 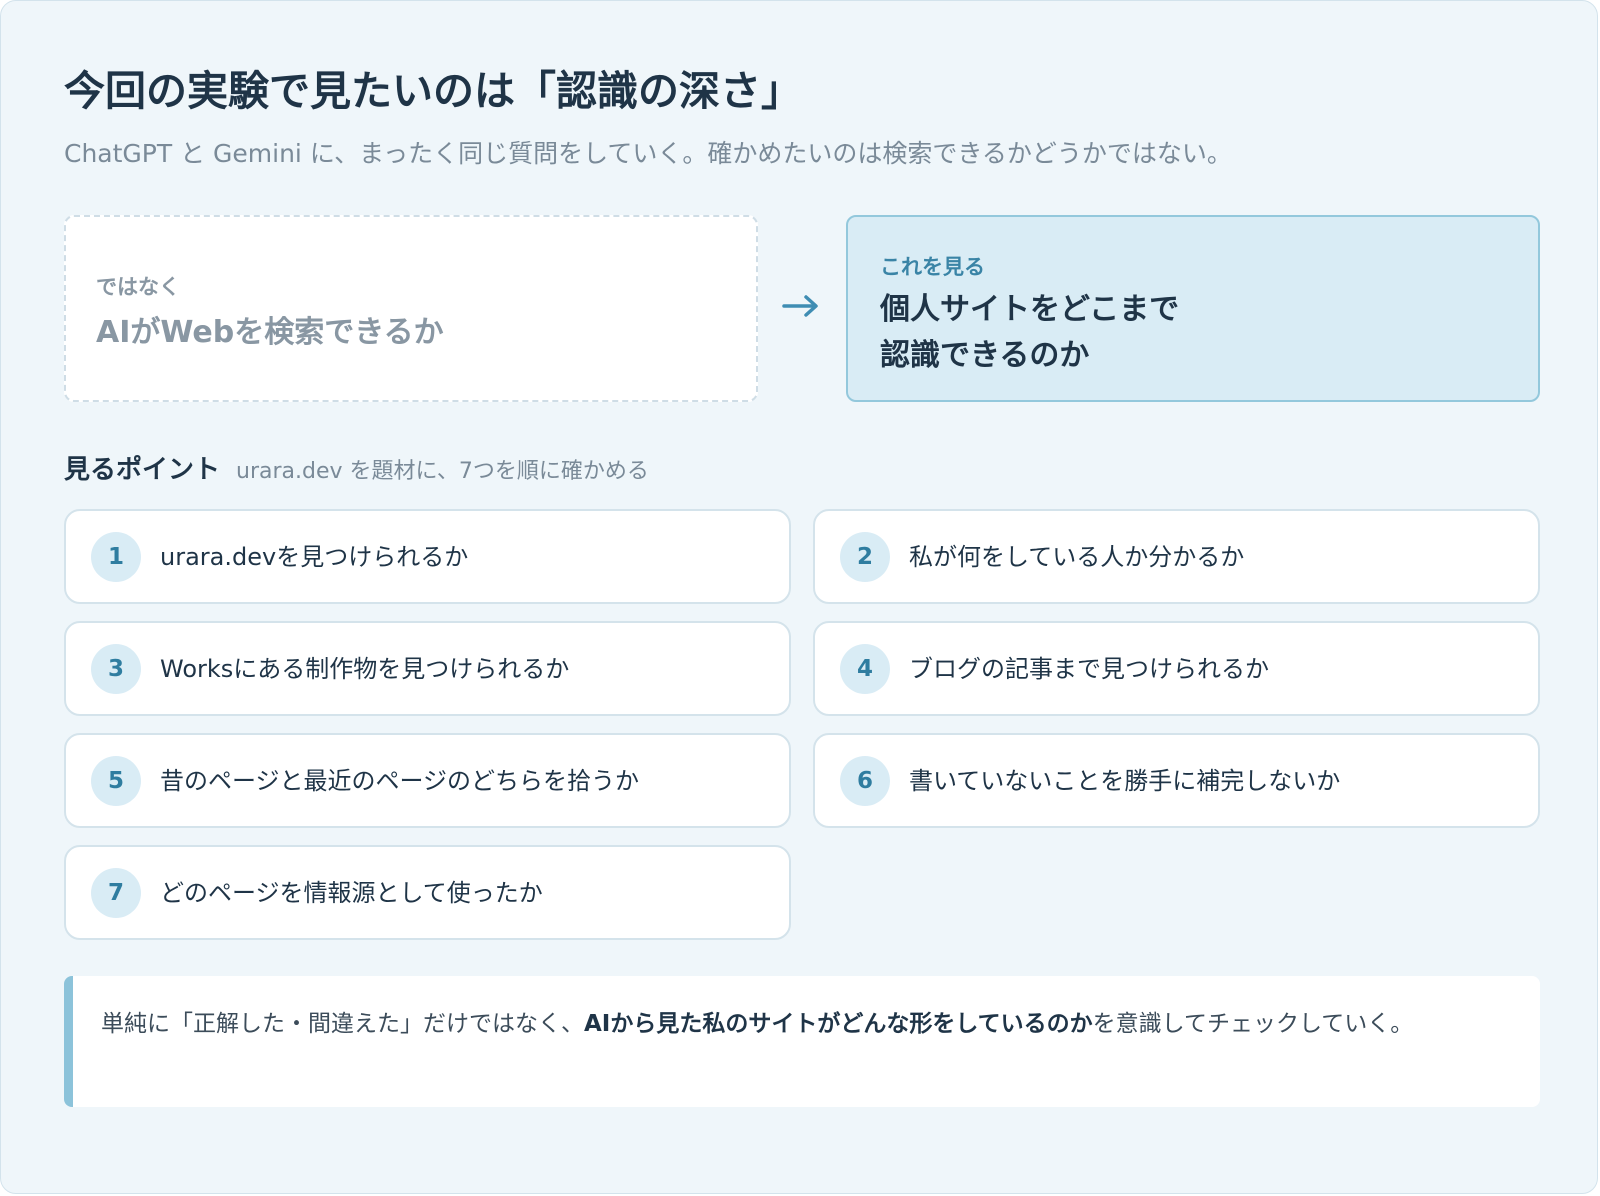 I want to click on point-item: 3 Worksにある制作物を見つけられるか, so click(x=427, y=668).